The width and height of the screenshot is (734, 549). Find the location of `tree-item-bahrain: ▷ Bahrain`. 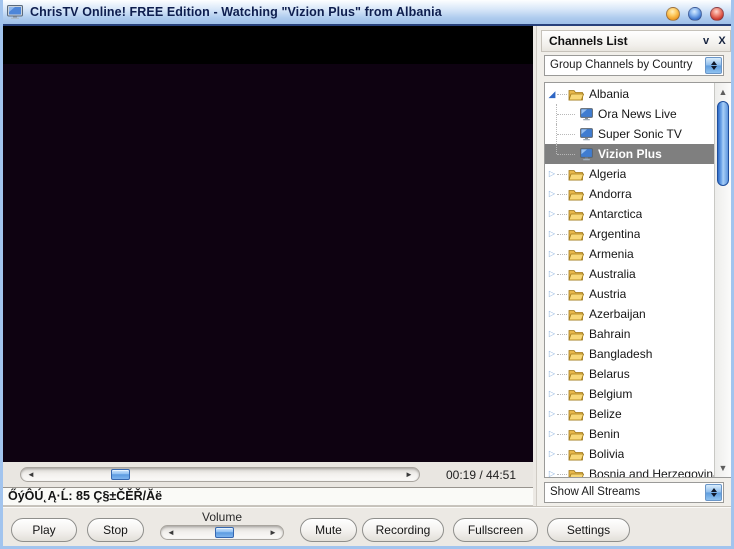

tree-item-bahrain: ▷ Bahrain is located at coordinates (629, 334).